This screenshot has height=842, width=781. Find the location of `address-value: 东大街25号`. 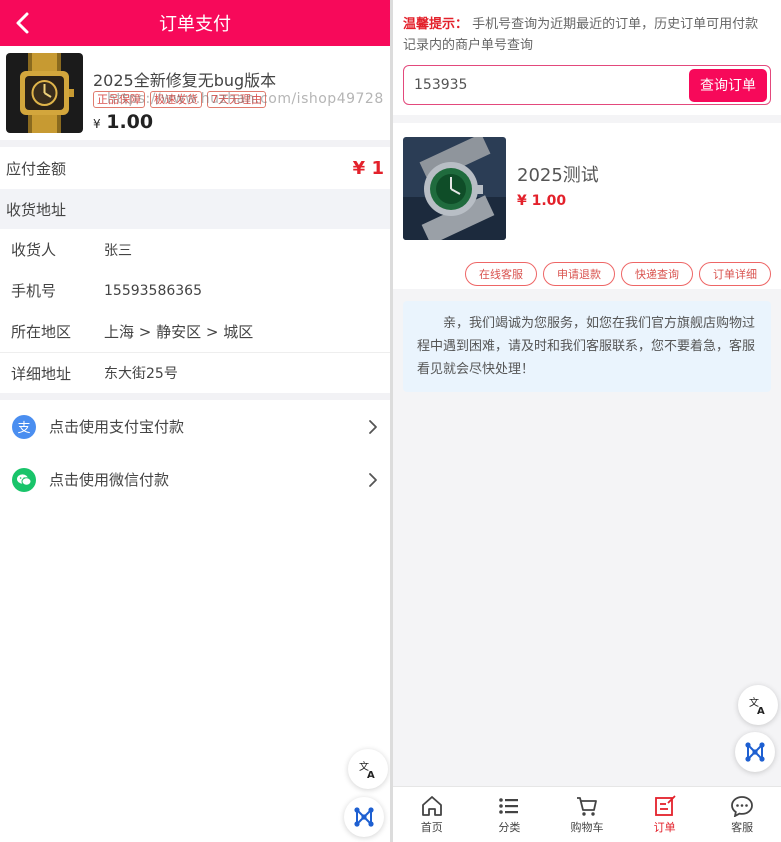

address-value: 东大街25号 is located at coordinates (141, 374).